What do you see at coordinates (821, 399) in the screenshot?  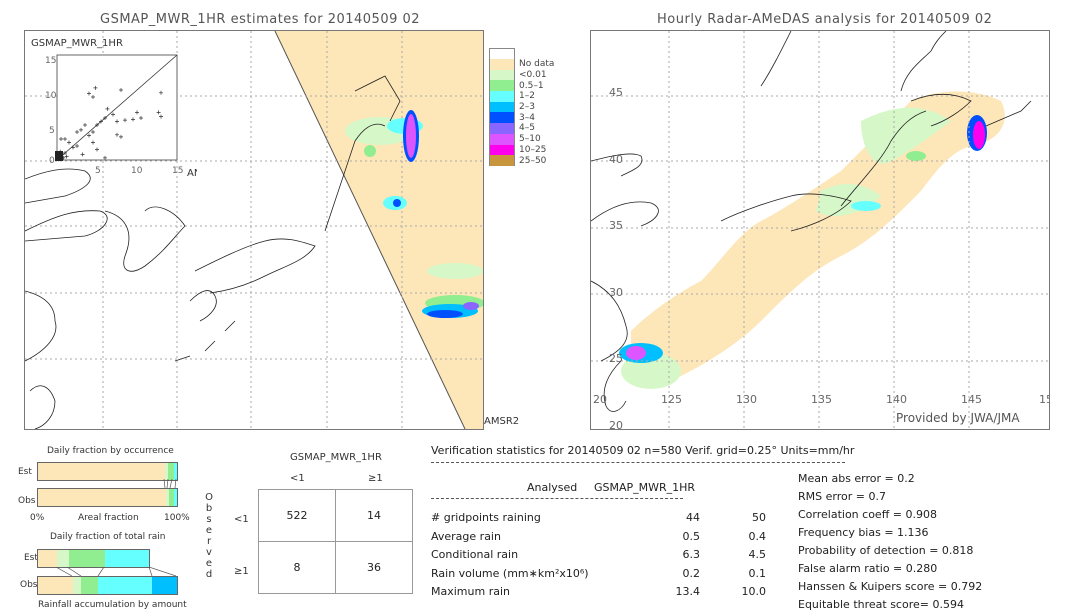 I see `lon-label: 135` at bounding box center [821, 399].